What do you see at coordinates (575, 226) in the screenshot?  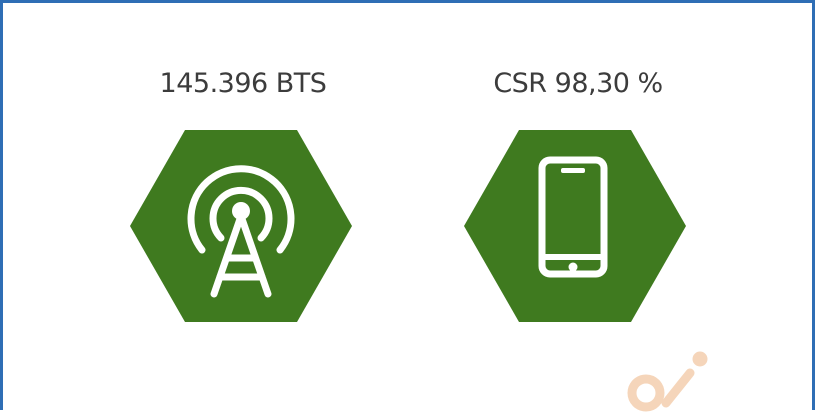 I see `csr-hexagon` at bounding box center [575, 226].